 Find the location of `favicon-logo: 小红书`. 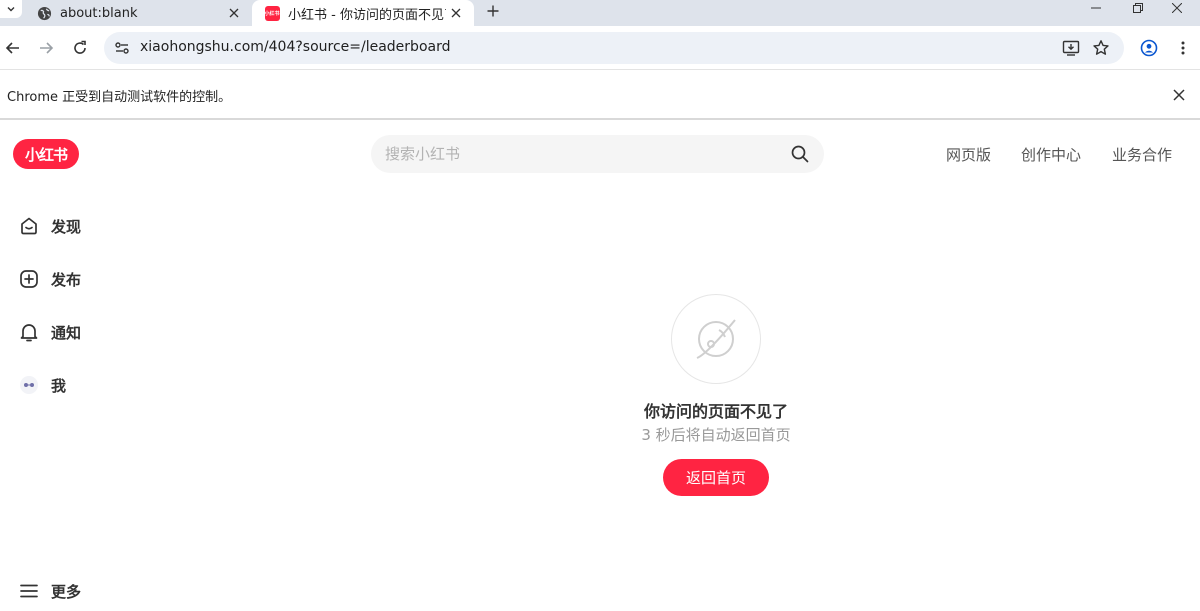

favicon-logo: 小红书 is located at coordinates (272, 13).